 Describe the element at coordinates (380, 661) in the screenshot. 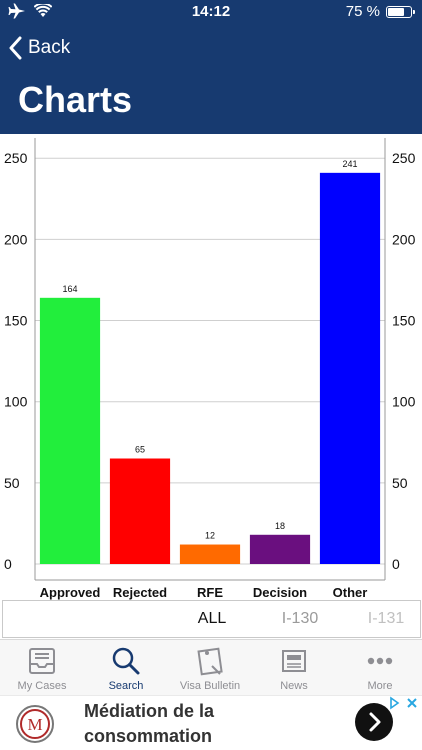

I see `more-icon` at that location.